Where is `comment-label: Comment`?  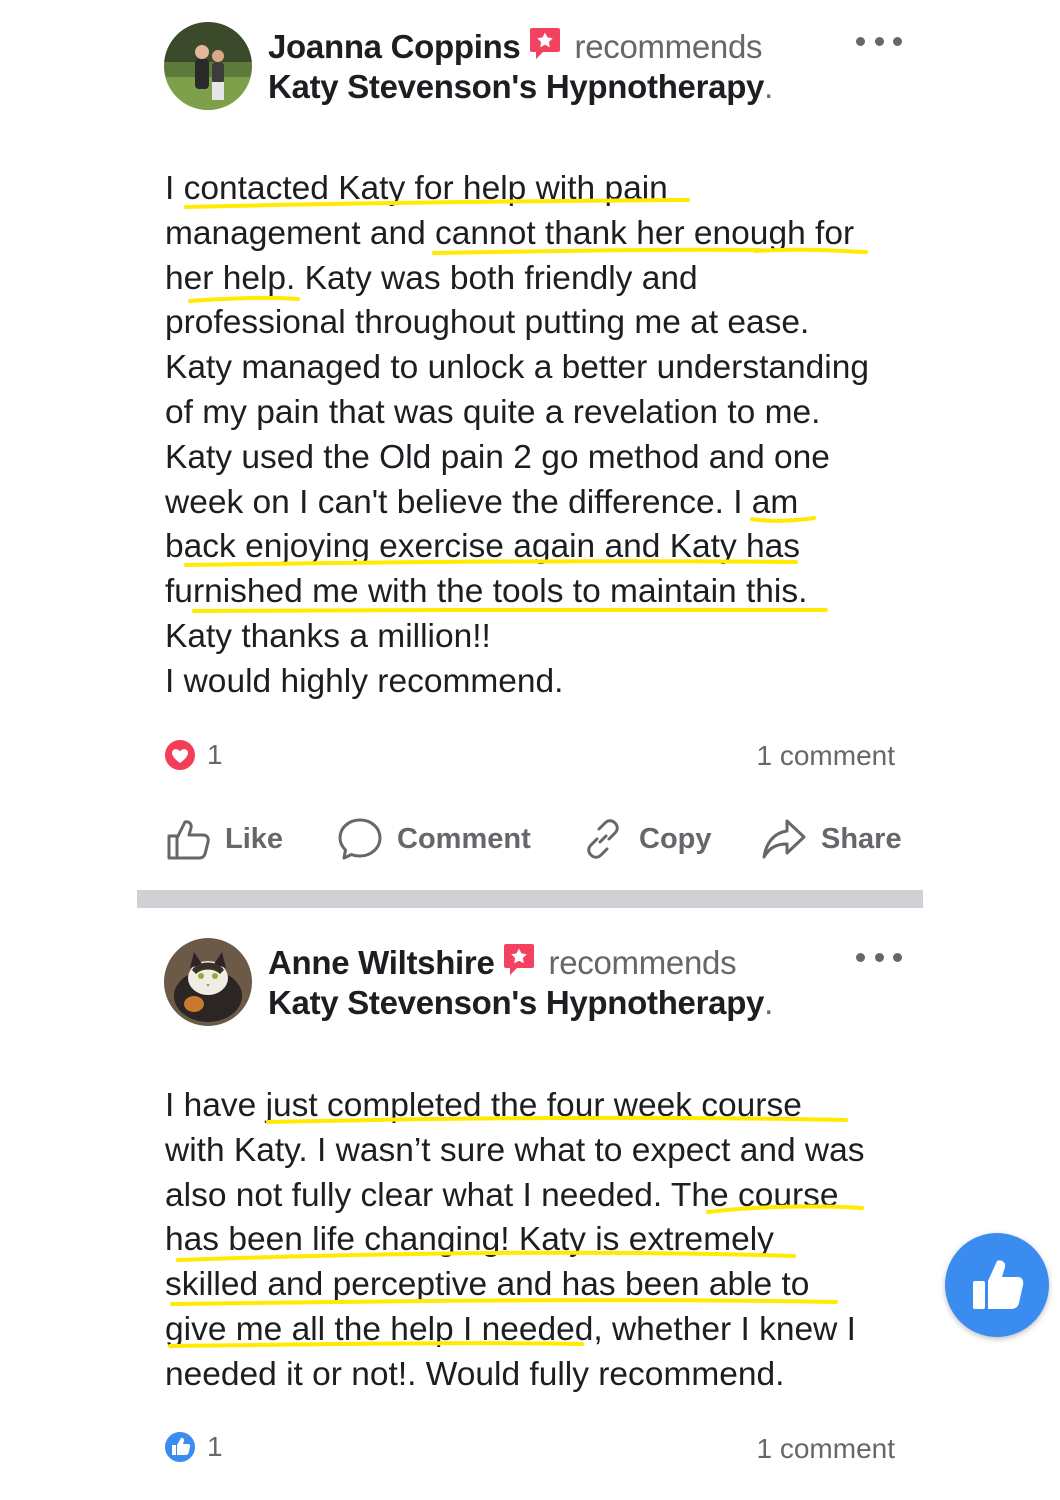
comment-label: Comment is located at coordinates (464, 838).